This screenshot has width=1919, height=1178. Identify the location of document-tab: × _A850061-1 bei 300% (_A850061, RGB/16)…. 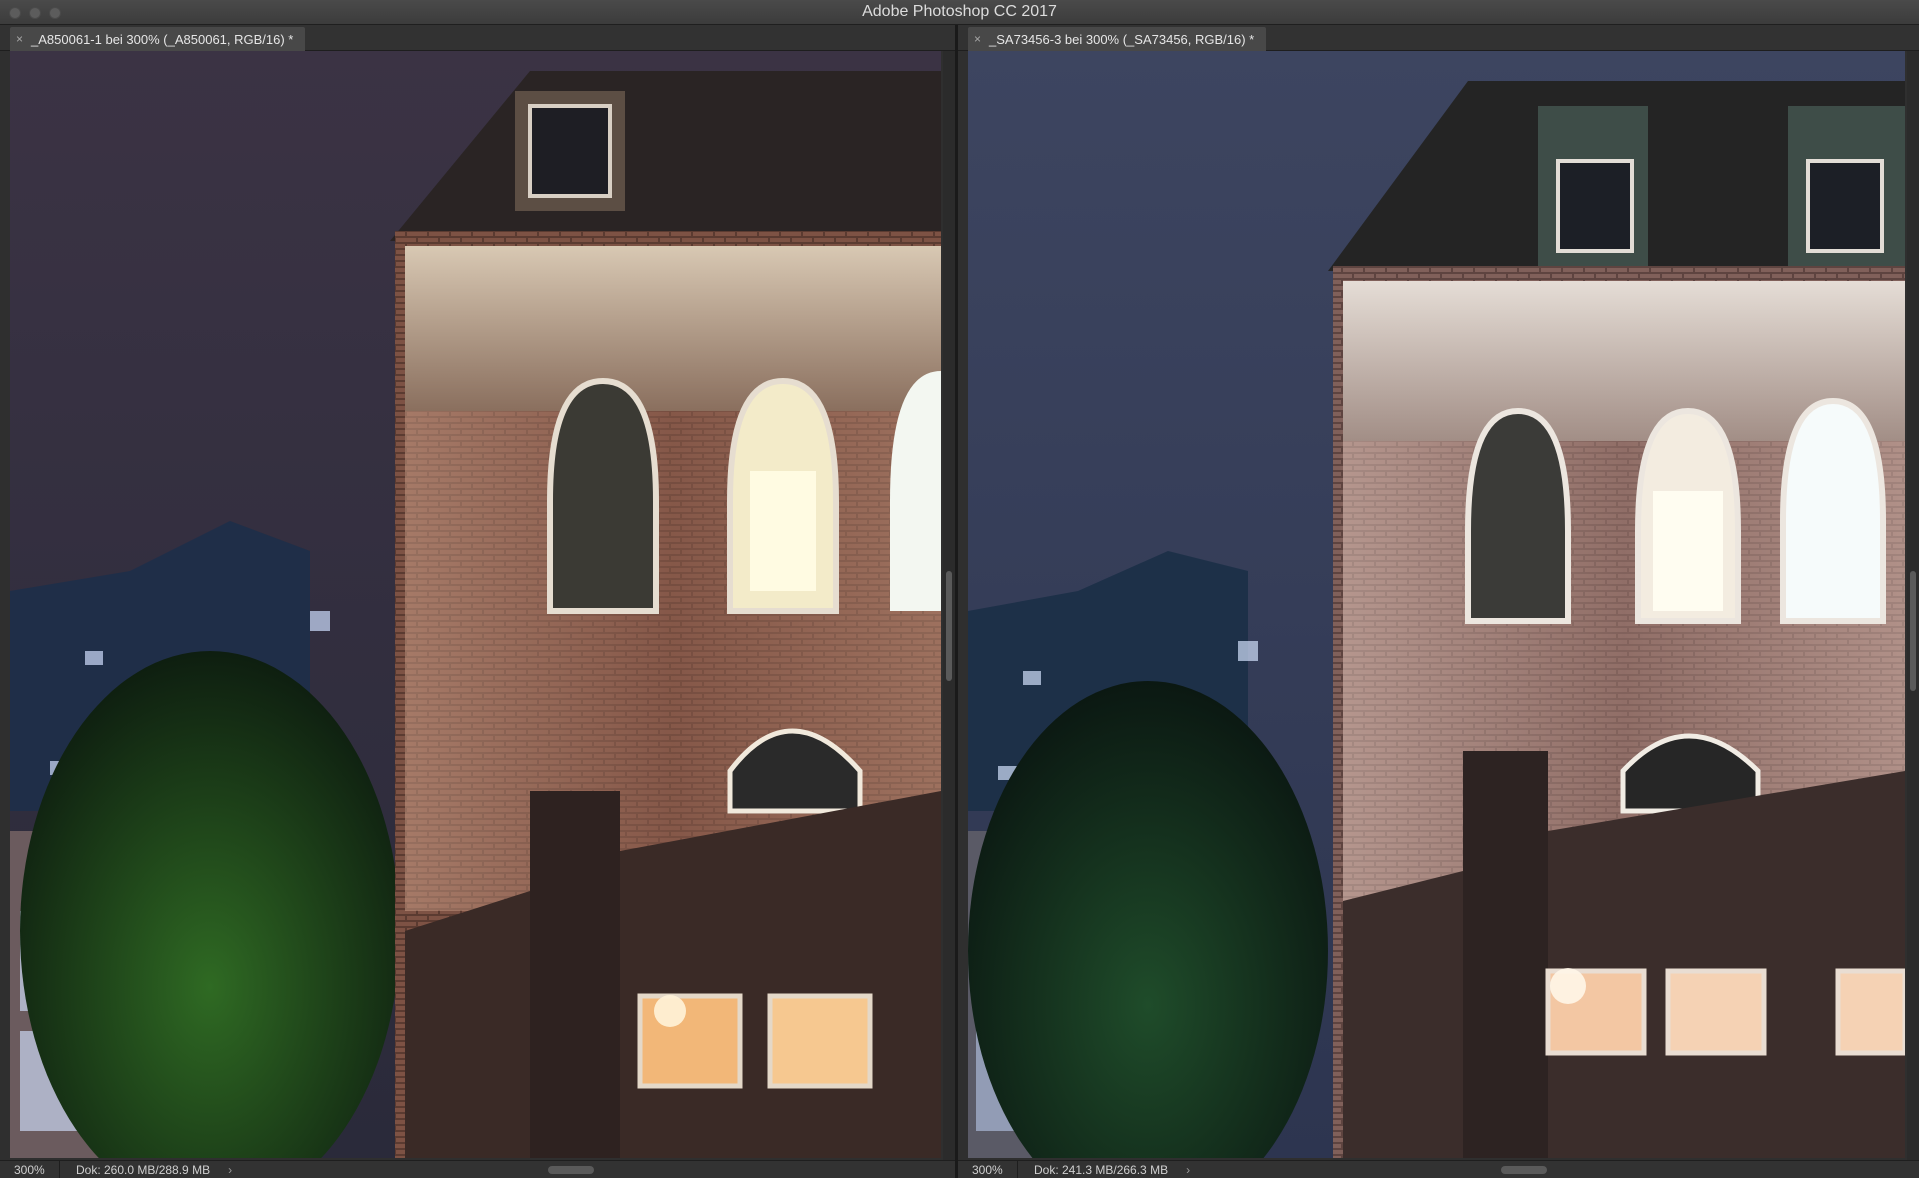
(158, 39).